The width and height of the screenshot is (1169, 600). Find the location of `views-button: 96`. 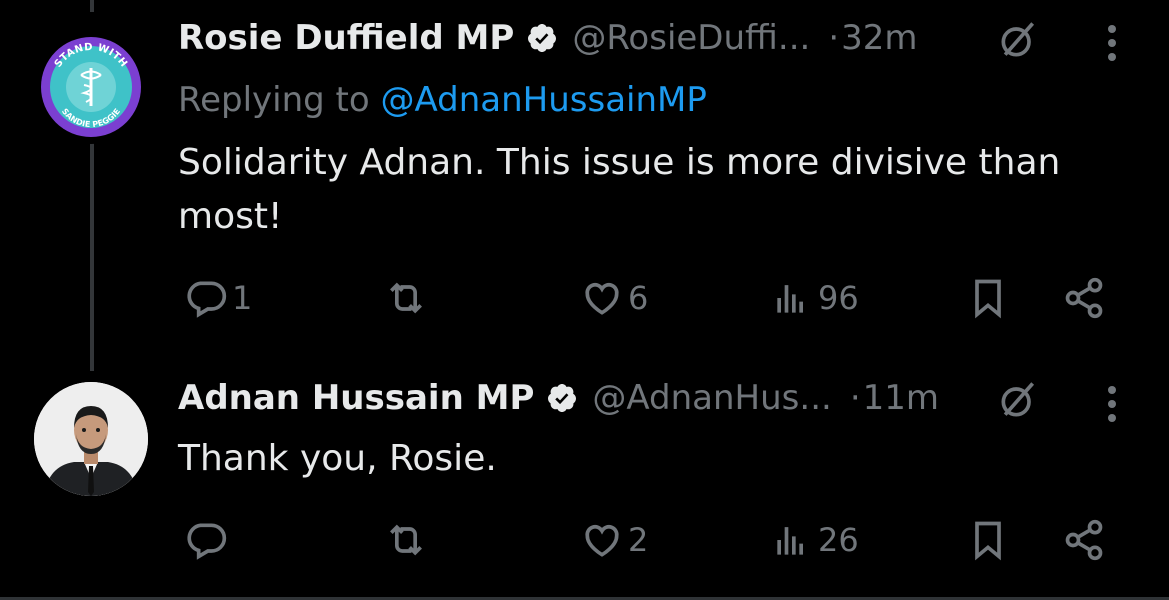

views-button: 96 is located at coordinates (814, 298).